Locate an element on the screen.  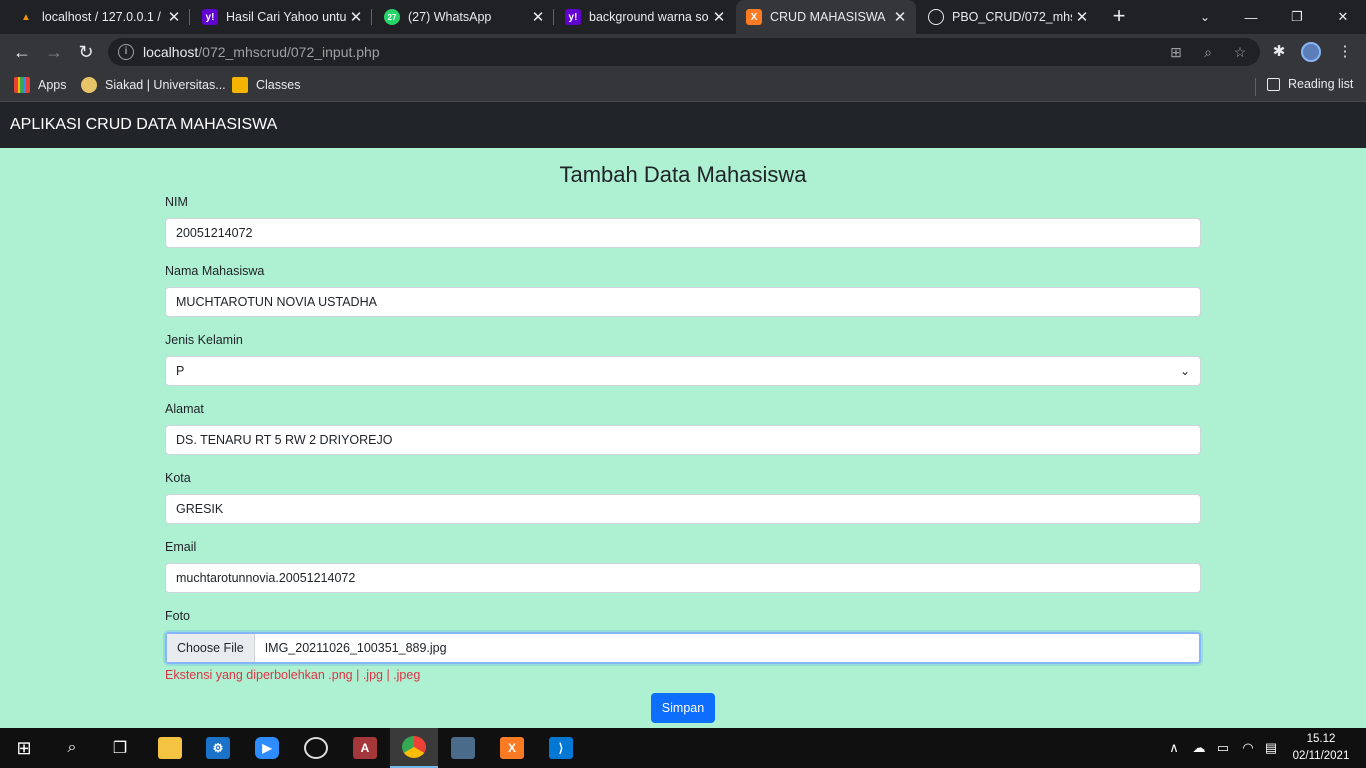
obs-icon is located at coordinates (316, 748).